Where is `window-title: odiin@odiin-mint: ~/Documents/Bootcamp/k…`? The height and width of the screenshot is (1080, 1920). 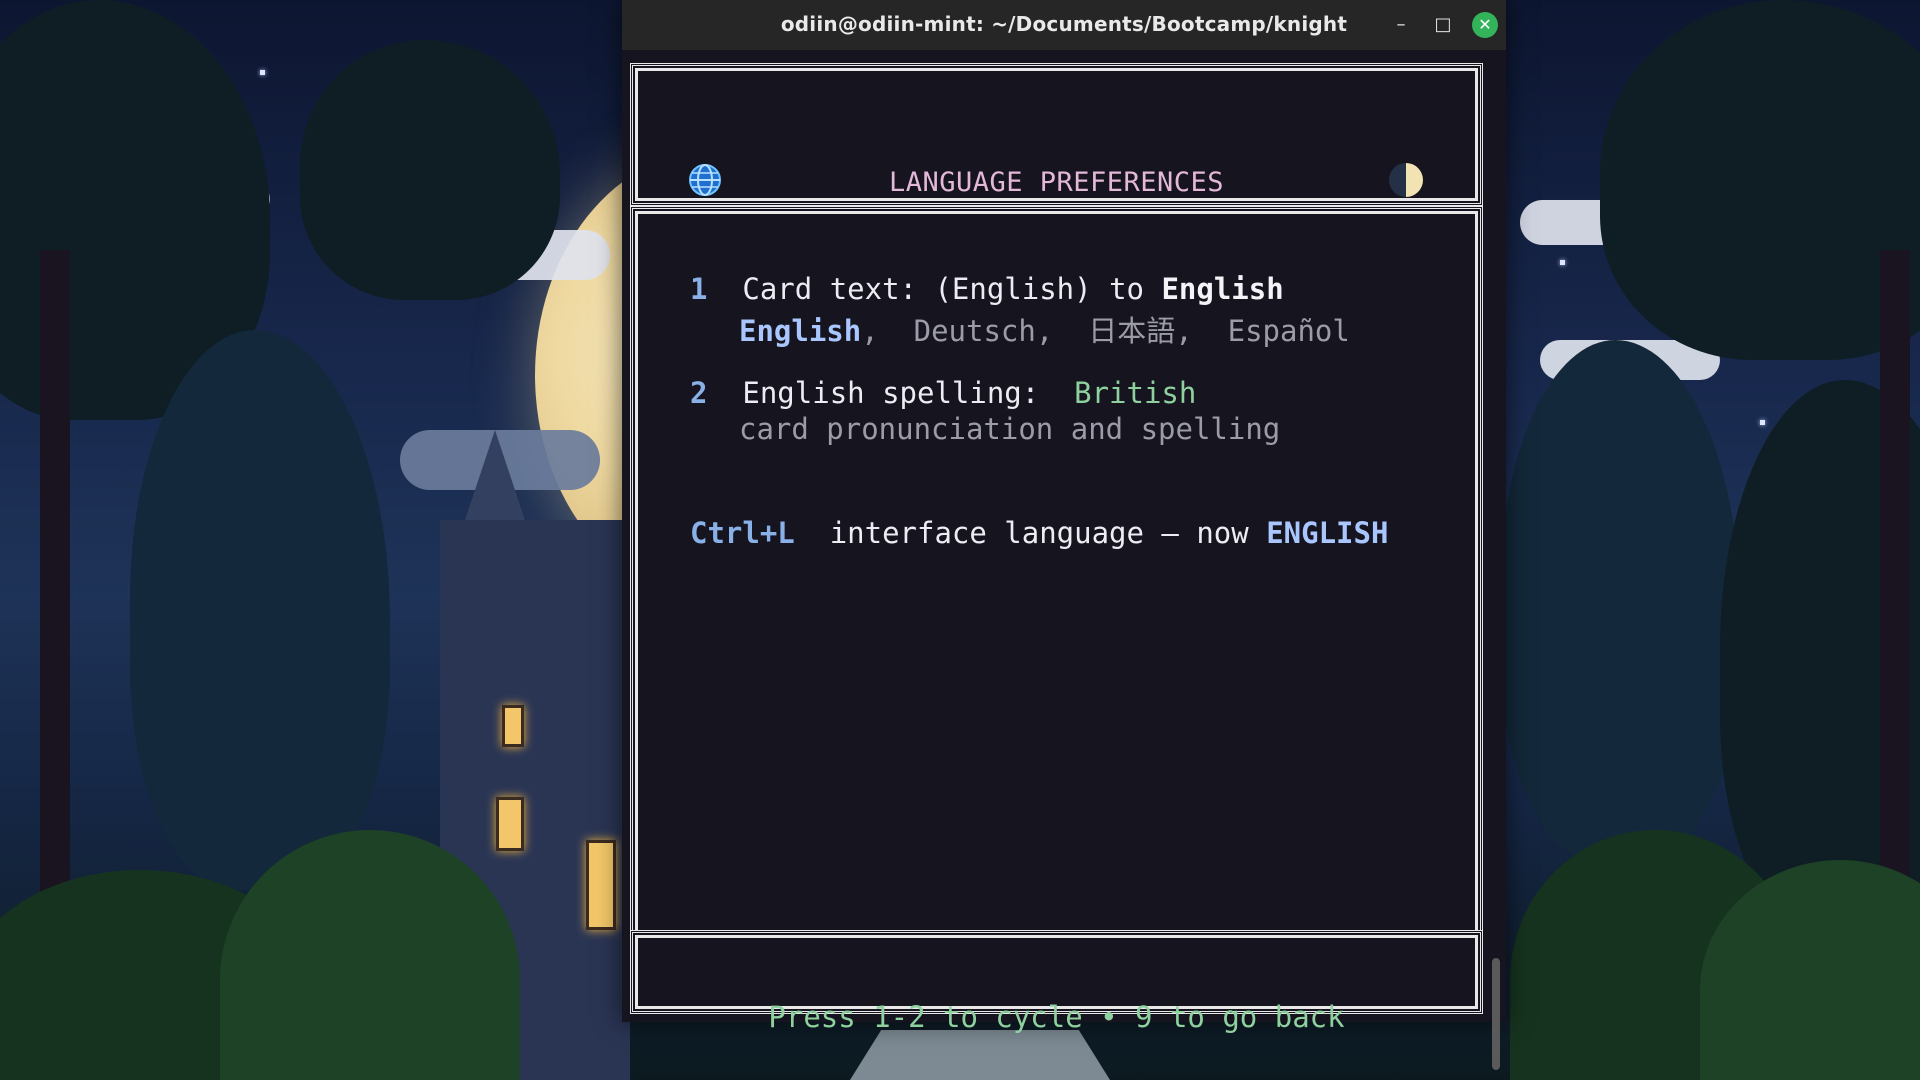 window-title: odiin@odiin-mint: ~/Documents/Bootcamp/k… is located at coordinates (1064, 24).